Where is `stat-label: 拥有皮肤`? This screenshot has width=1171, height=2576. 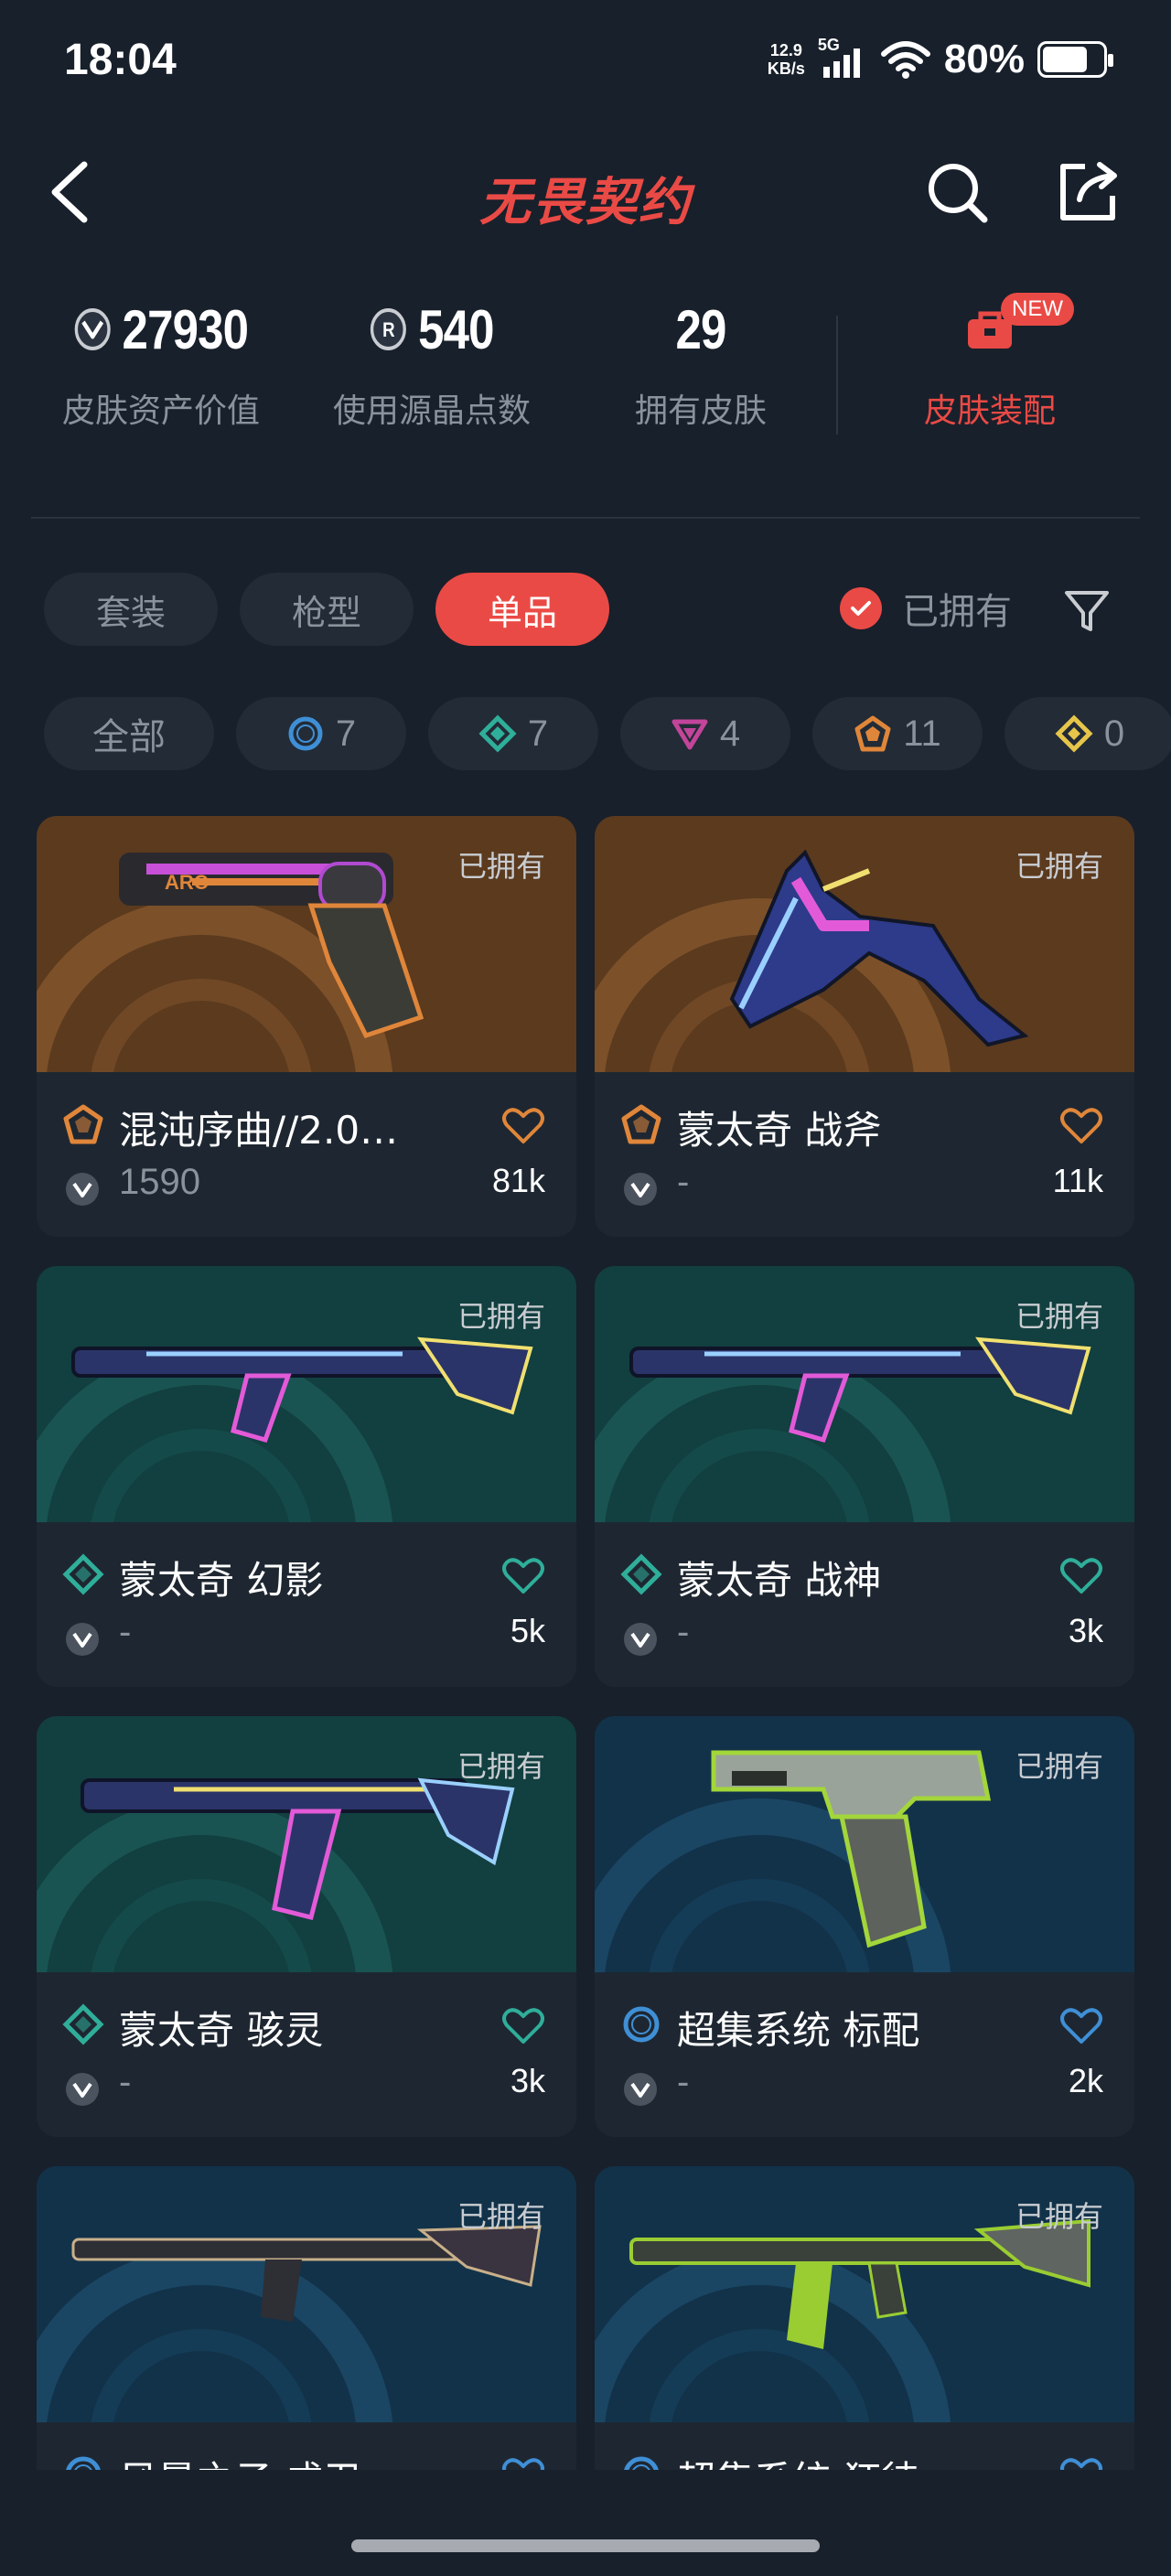
stat-label: 拥有皮肤 is located at coordinates (700, 411).